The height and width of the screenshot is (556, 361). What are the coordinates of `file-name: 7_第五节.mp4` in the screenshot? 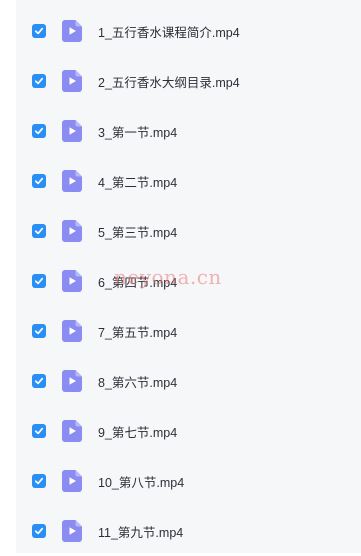 It's located at (137, 331).